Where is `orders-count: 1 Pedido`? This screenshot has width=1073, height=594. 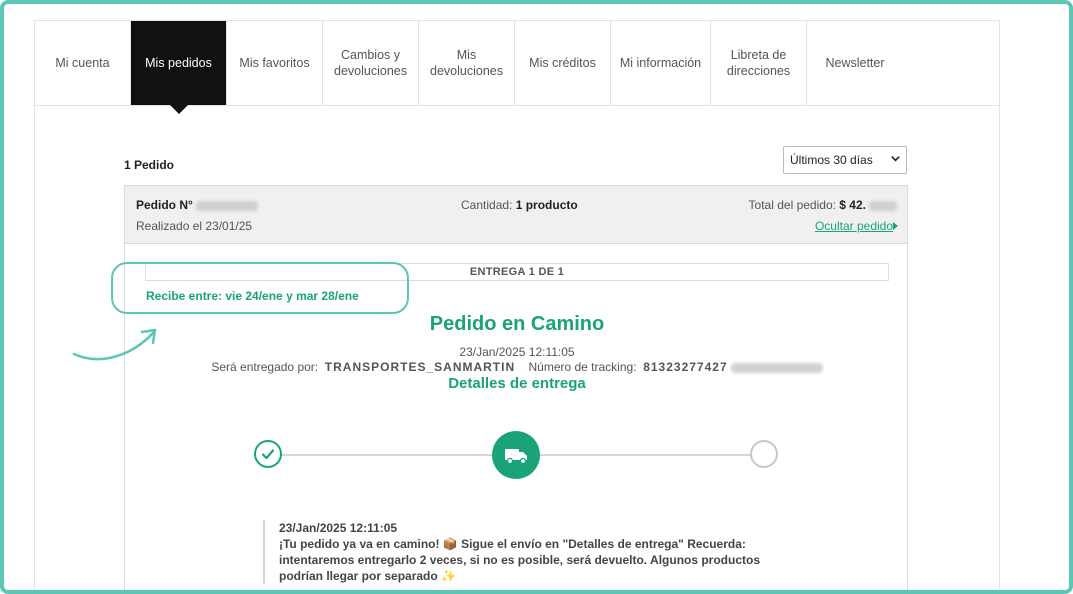 orders-count: 1 Pedido is located at coordinates (149, 165).